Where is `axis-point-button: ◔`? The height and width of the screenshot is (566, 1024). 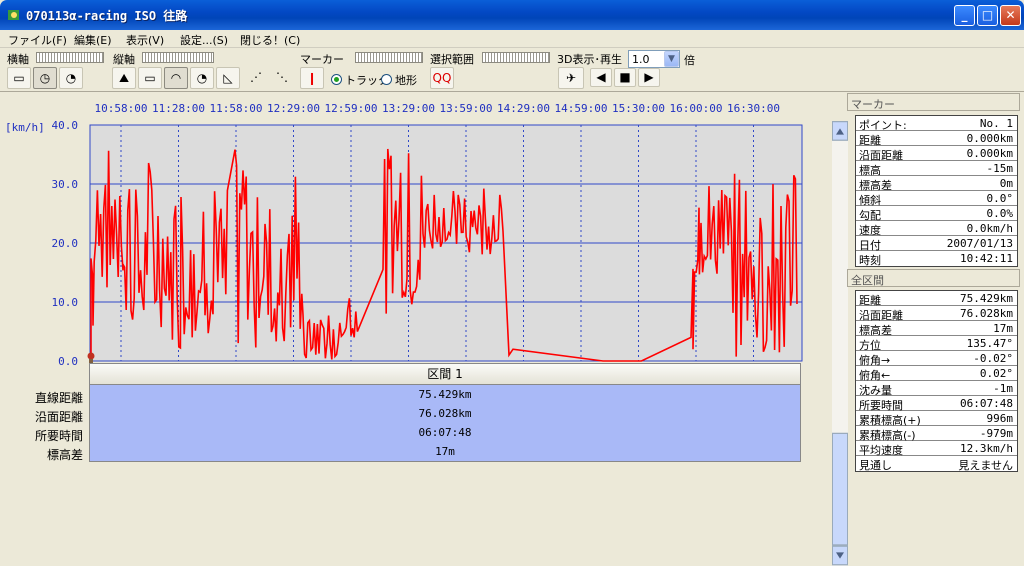
axis-point-button: ◔ is located at coordinates (71, 78).